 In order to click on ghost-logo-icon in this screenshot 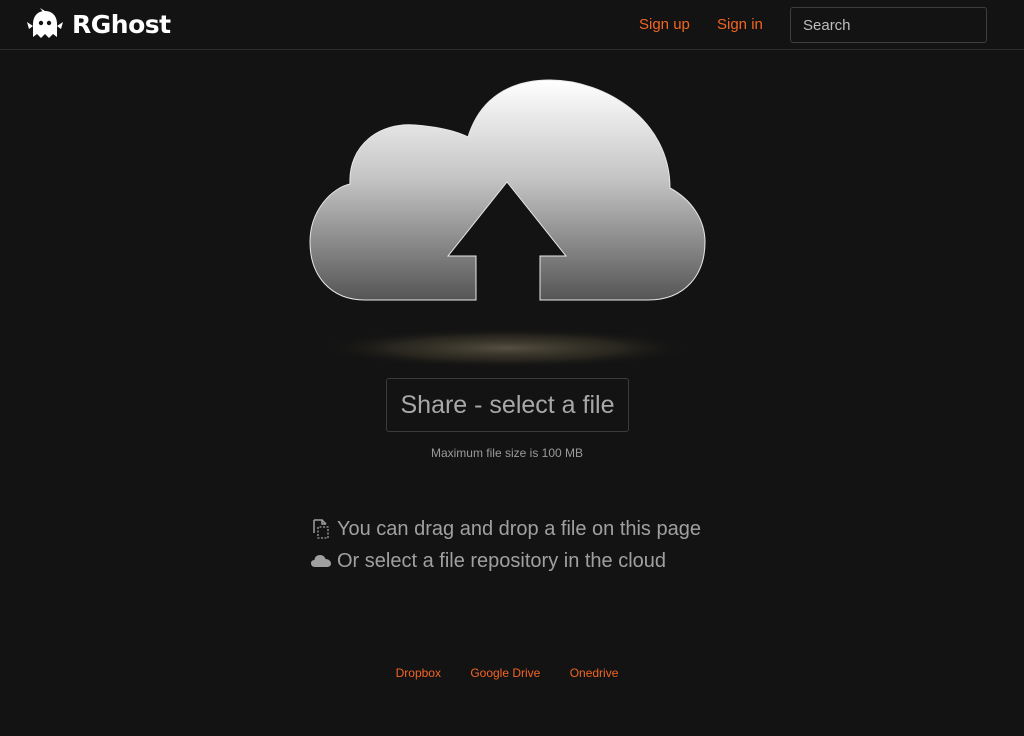, I will do `click(45, 23)`.